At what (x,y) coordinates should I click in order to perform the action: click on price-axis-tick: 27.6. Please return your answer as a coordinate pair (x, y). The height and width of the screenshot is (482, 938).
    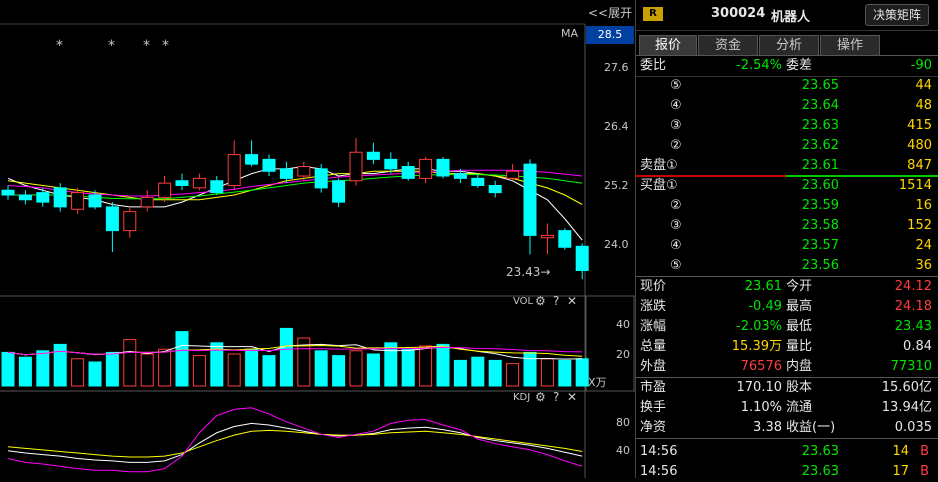
    Looking at the image, I should click on (616, 67).